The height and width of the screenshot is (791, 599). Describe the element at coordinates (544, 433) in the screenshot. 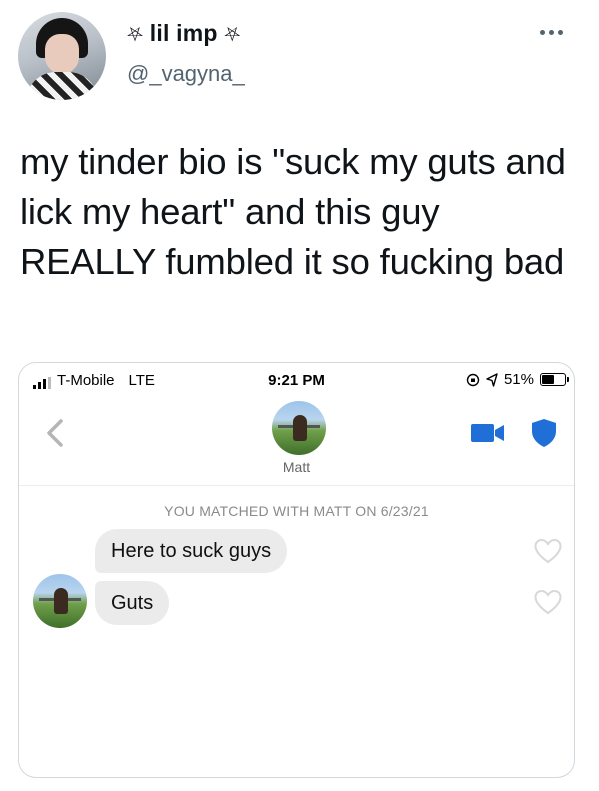

I see `safety-shield-icon` at that location.